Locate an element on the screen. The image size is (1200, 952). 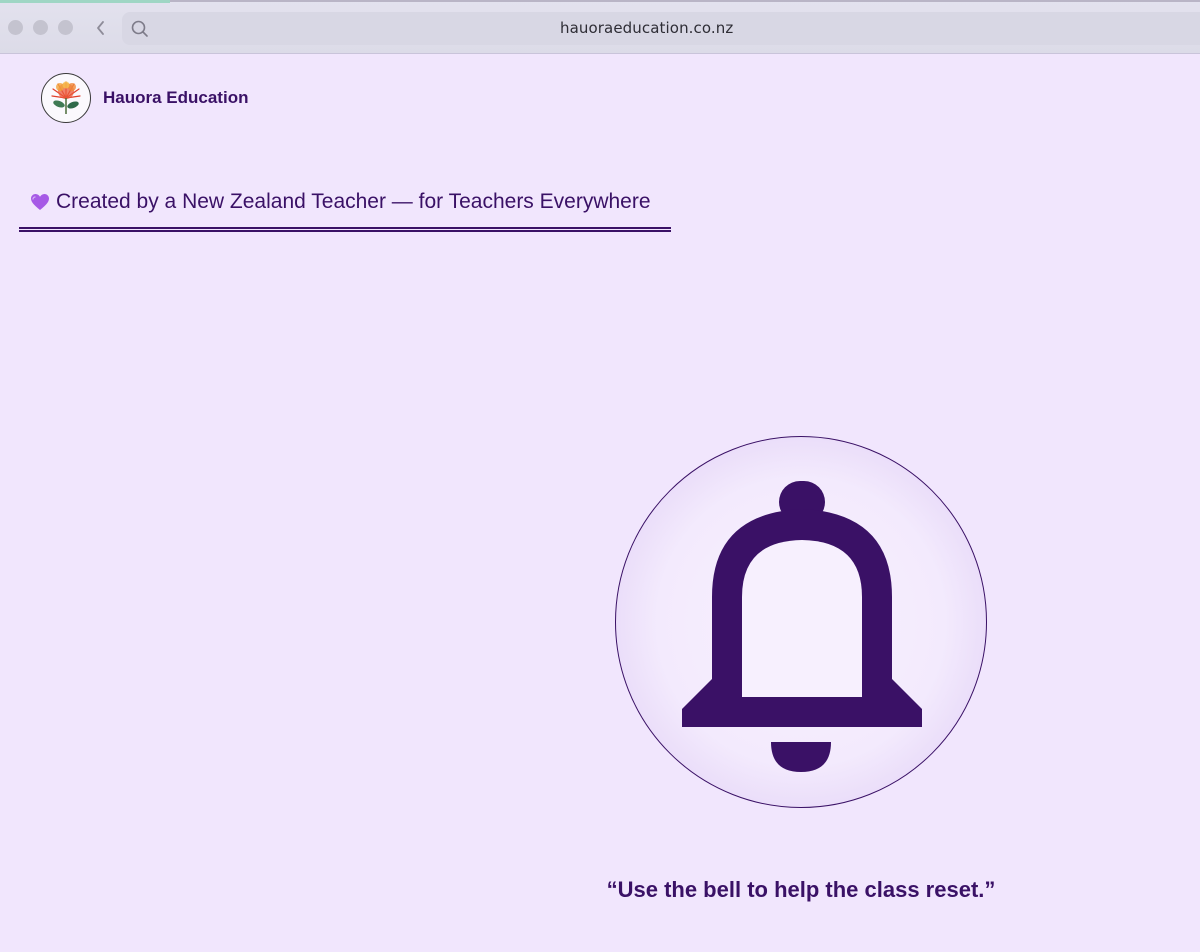
site-logo is located at coordinates (66, 98).